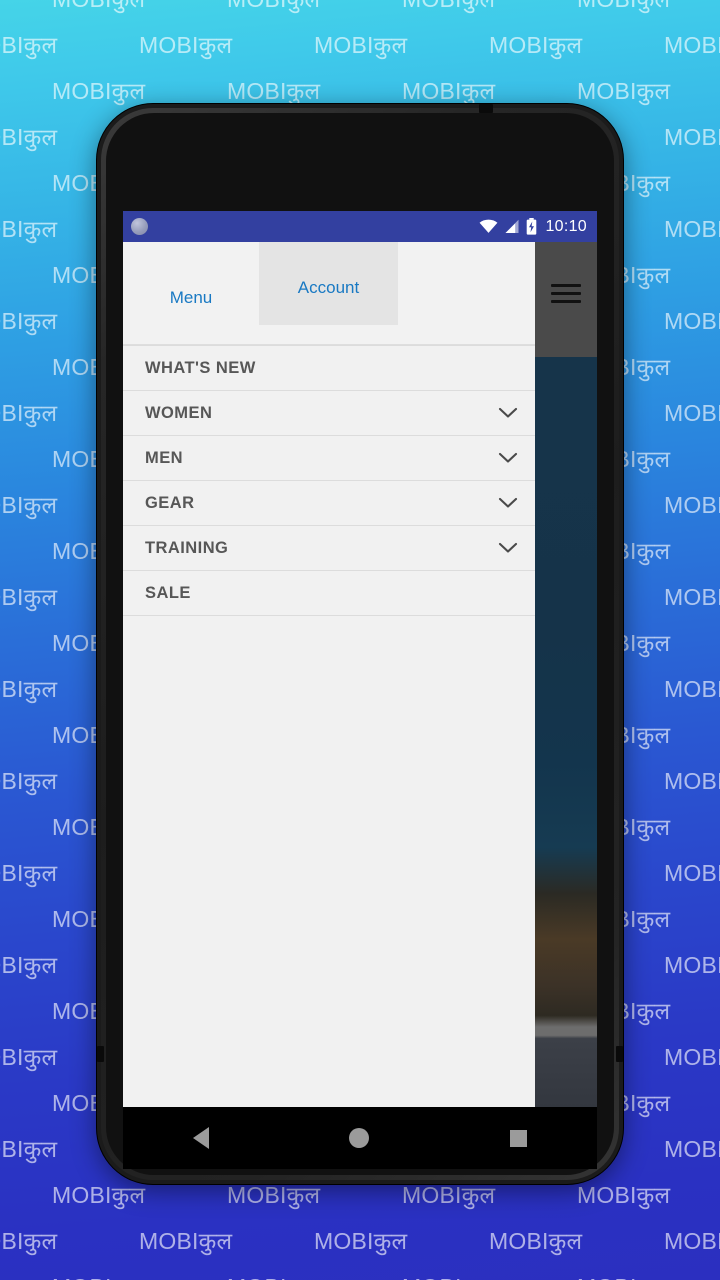 This screenshot has height=1280, width=720. Describe the element at coordinates (170, 502) in the screenshot. I see `nav-item-label: GEAR` at that location.